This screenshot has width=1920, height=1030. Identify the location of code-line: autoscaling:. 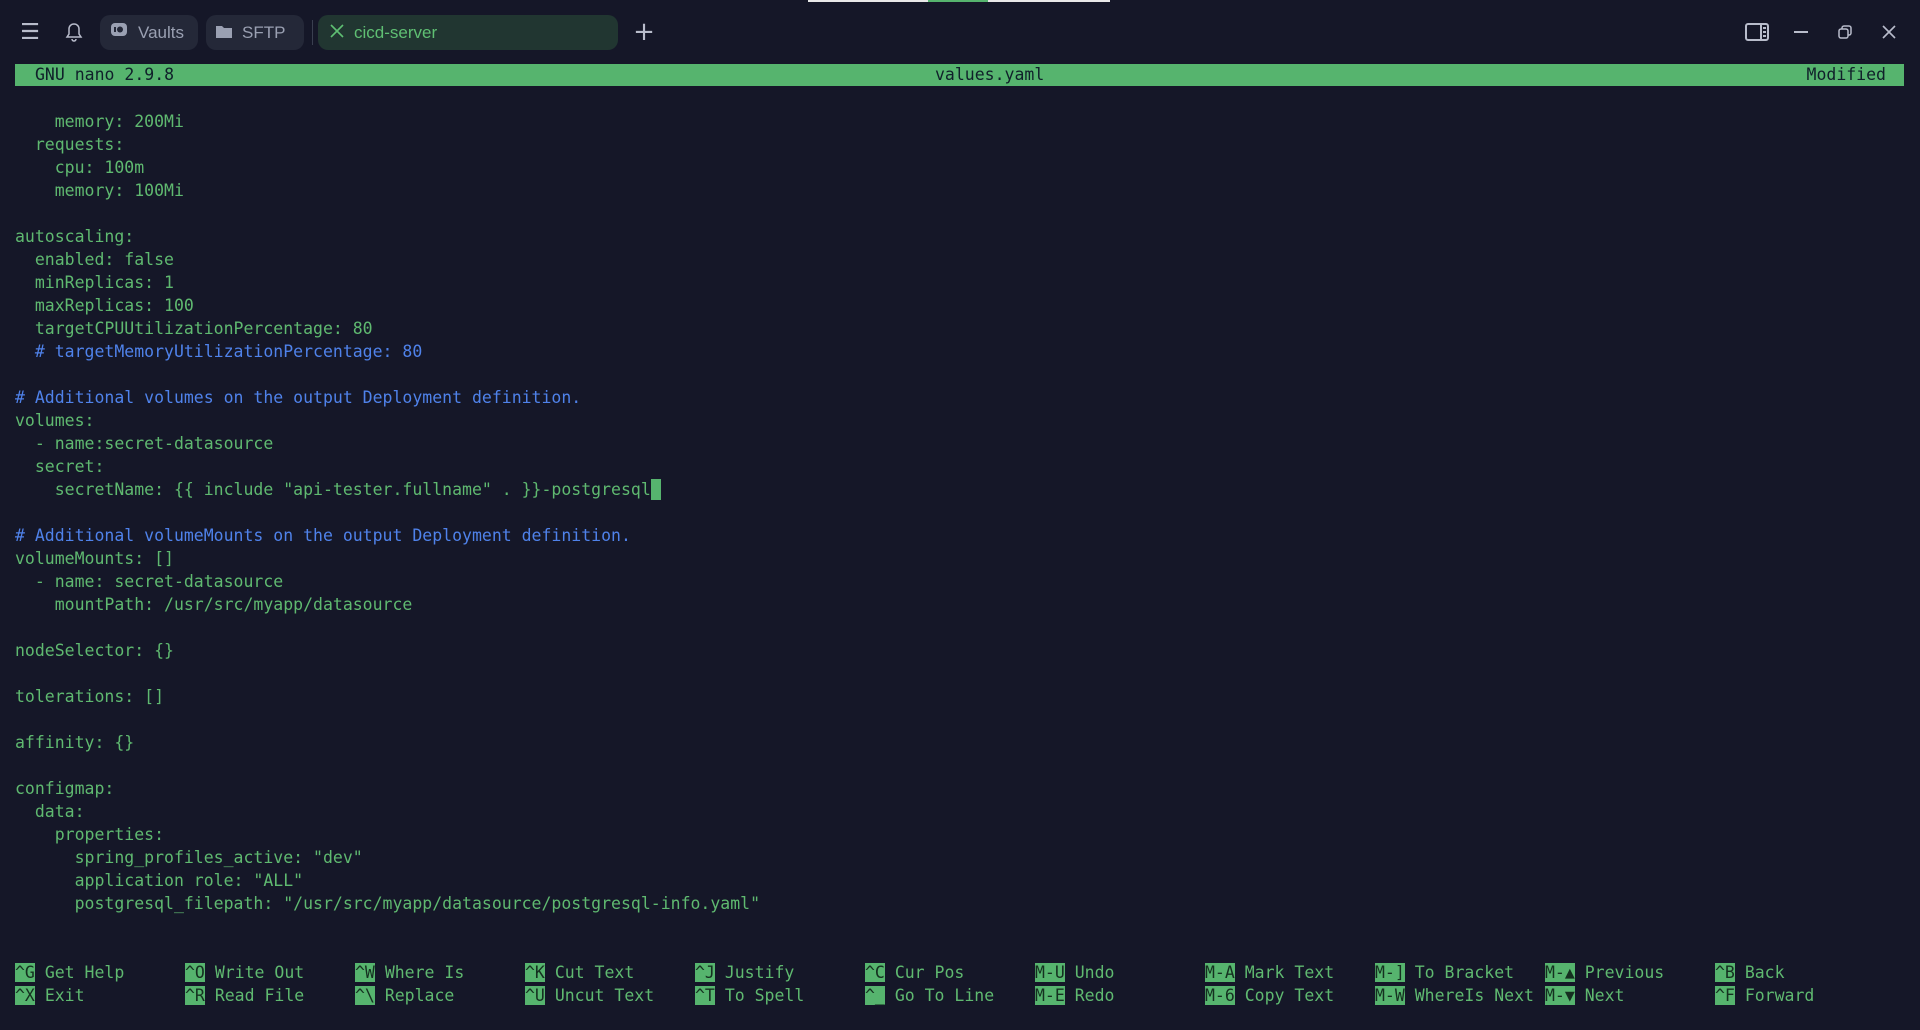
(387, 236).